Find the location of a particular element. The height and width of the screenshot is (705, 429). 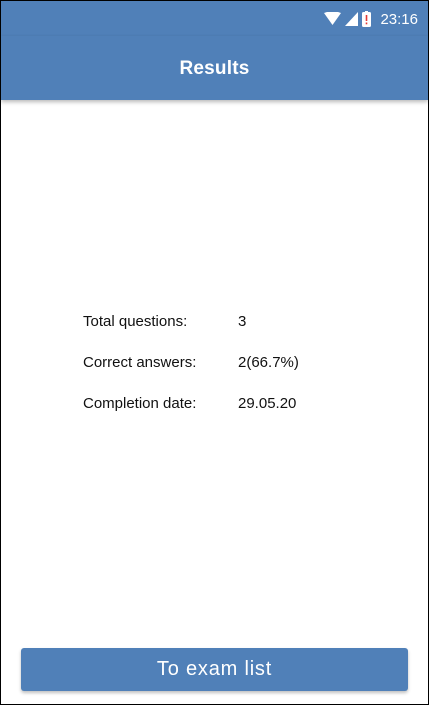

result-row-completion-date: Completion date: 29.05.20 is located at coordinates (210, 415).